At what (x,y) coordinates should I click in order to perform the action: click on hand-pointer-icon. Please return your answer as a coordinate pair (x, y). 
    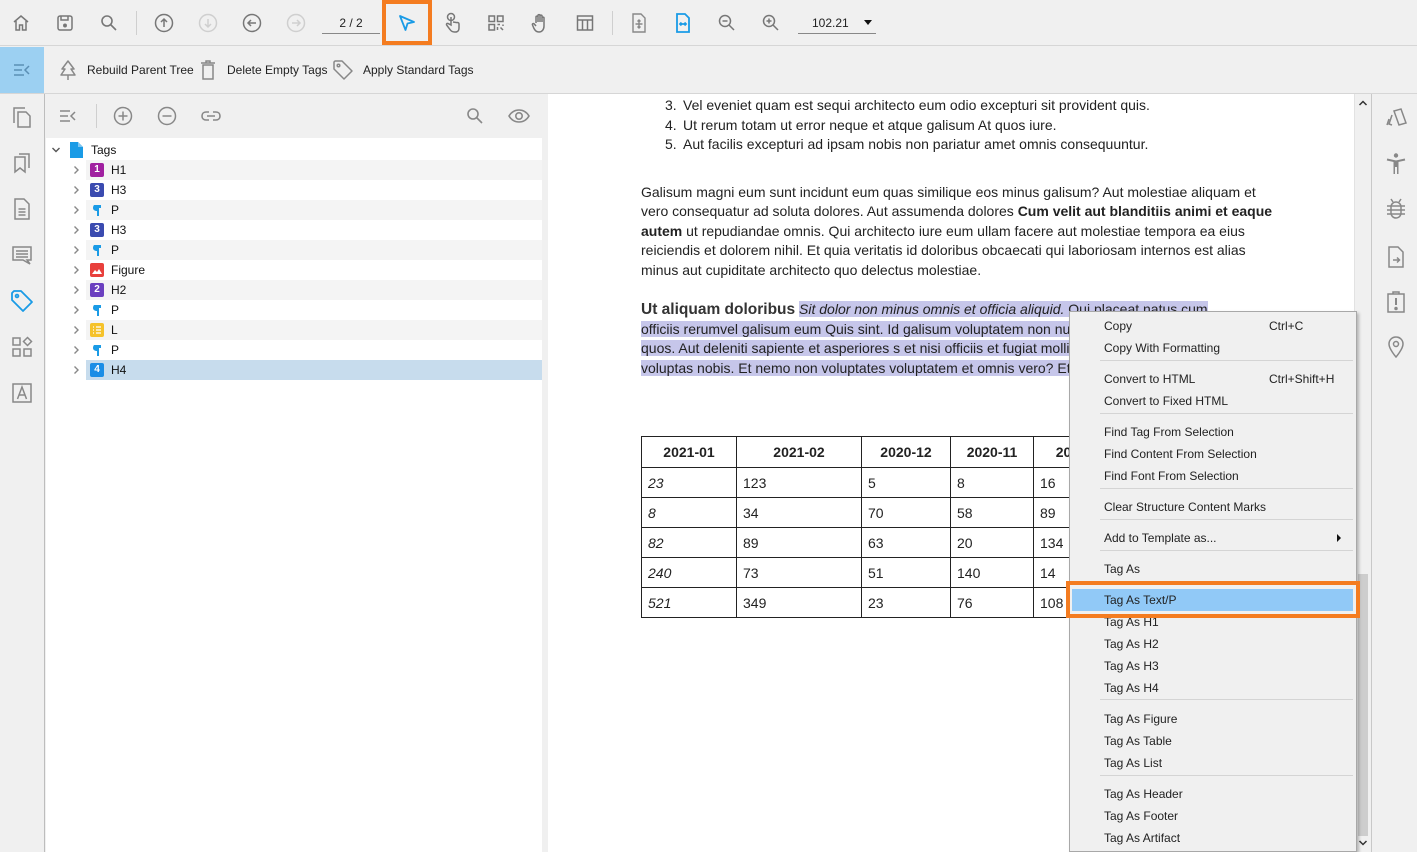
    Looking at the image, I should click on (452, 23).